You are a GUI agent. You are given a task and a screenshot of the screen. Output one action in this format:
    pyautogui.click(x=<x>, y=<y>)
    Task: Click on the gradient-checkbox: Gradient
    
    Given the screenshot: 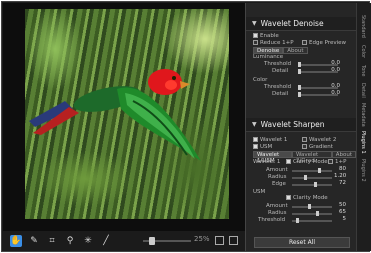 What is the action you would take?
    pyautogui.click(x=317, y=147)
    